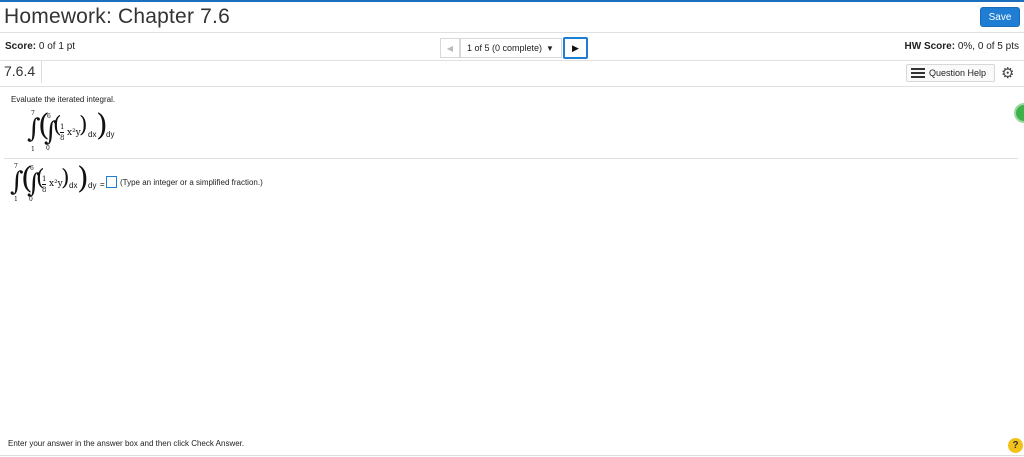  What do you see at coordinates (44, 179) in the screenshot?
I see `answer-fraction-numerator: 1` at bounding box center [44, 179].